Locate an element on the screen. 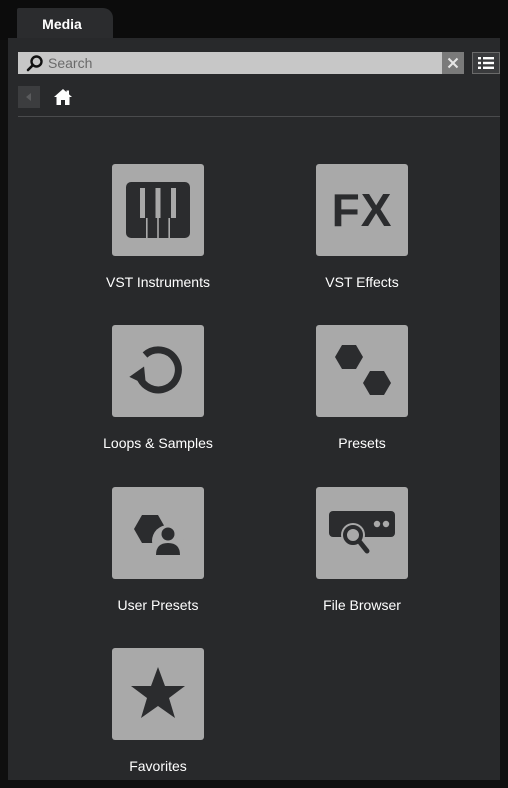 This screenshot has width=508, height=788. fx-icon: FX is located at coordinates (362, 210).